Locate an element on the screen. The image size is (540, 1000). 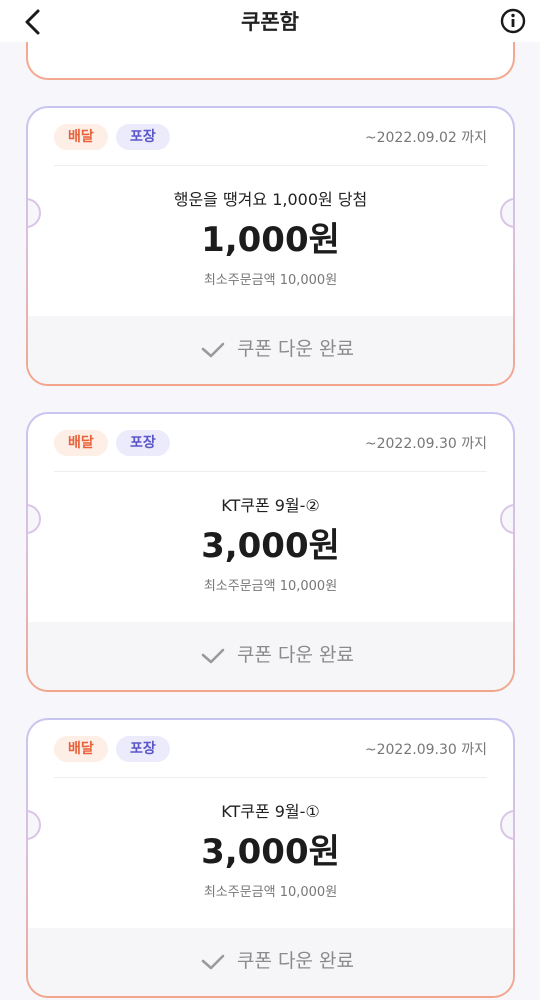
expiry-date: ~2022.09.02 까지 is located at coordinates (425, 138).